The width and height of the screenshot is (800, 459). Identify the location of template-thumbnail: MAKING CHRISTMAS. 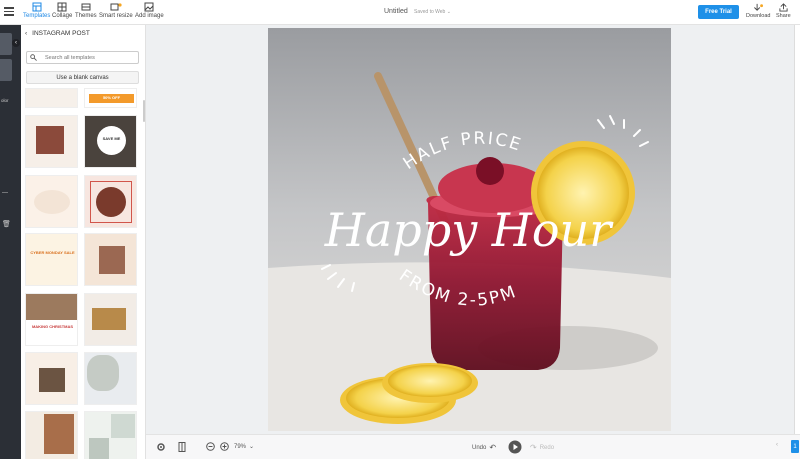
(51, 319).